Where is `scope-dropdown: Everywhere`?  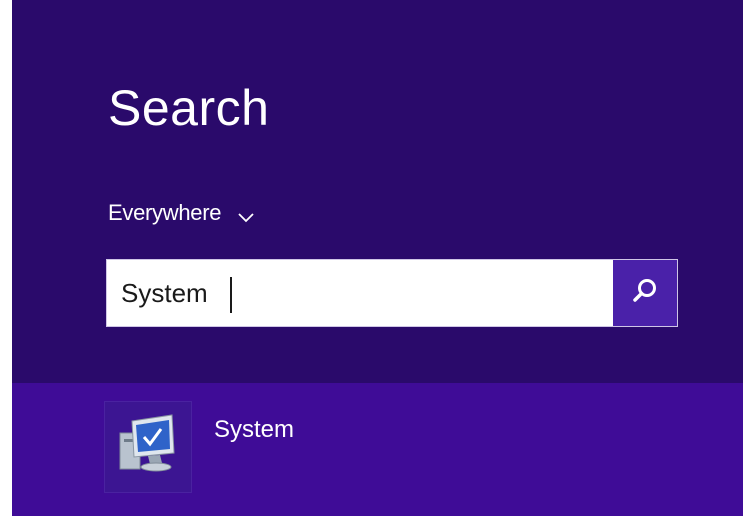
scope-dropdown: Everywhere is located at coordinates (181, 213).